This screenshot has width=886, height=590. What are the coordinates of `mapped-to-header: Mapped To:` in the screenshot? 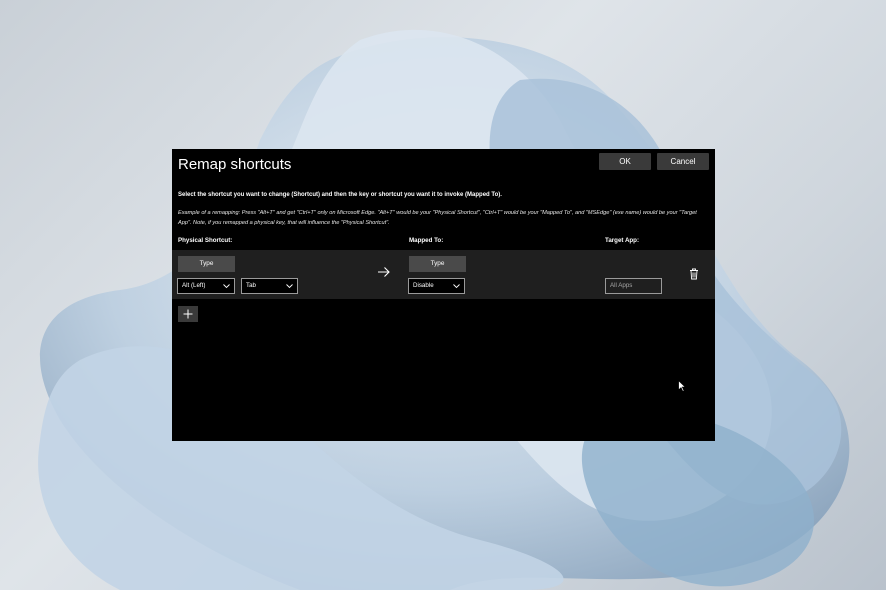 It's located at (426, 240).